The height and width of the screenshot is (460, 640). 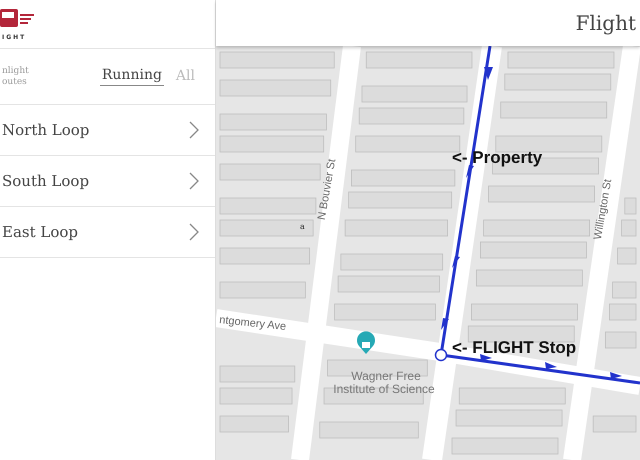 I want to click on map-marker-label: a, so click(x=302, y=226).